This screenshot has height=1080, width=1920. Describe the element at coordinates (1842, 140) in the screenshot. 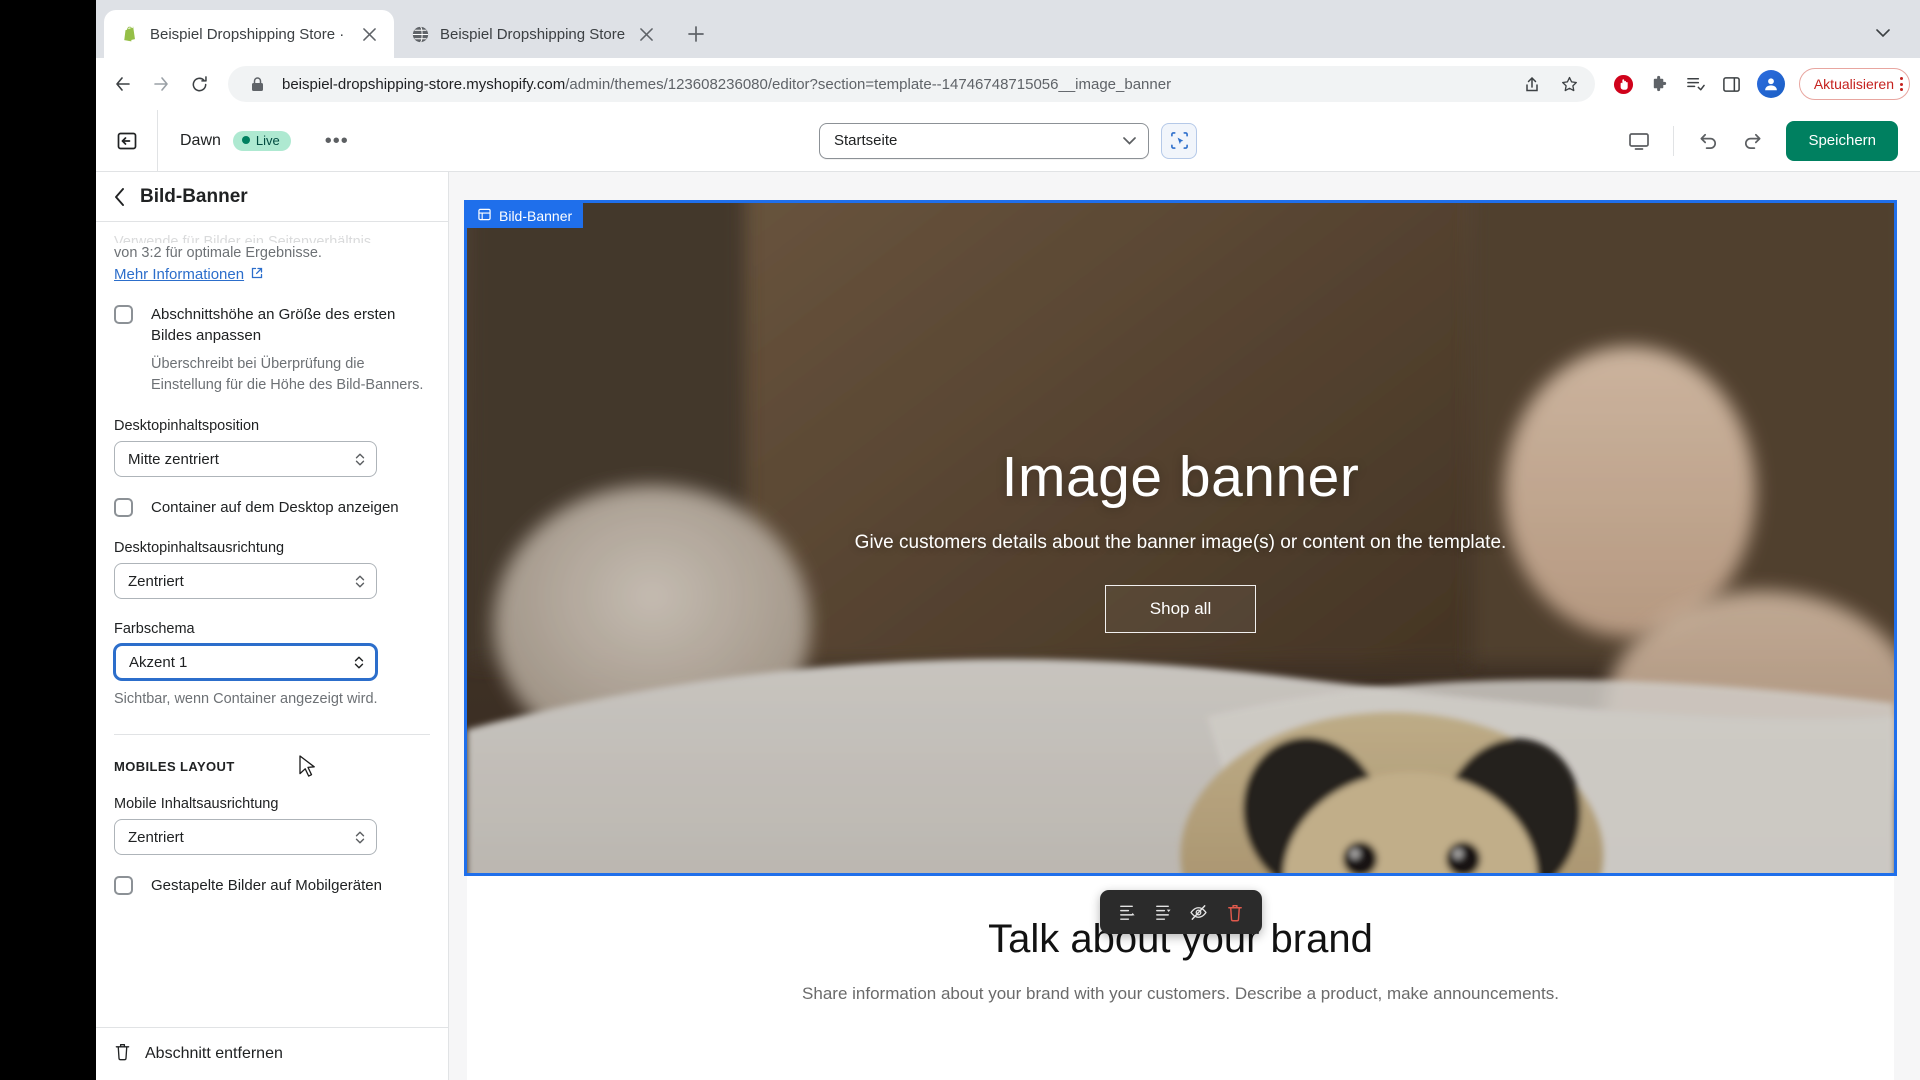

I see `save-button: Speichern` at that location.